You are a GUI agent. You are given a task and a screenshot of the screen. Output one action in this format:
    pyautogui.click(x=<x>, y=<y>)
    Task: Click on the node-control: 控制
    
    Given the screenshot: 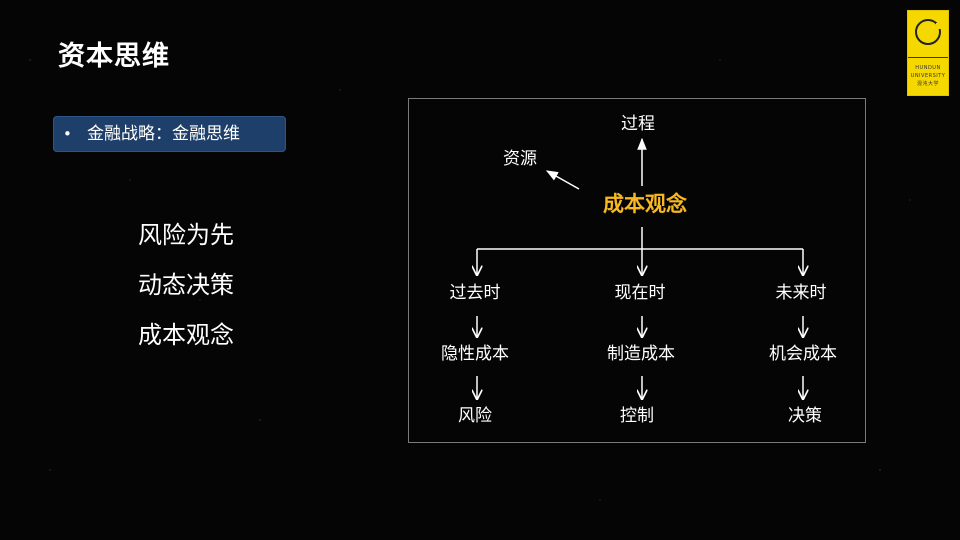 What is the action you would take?
    pyautogui.click(x=637, y=416)
    